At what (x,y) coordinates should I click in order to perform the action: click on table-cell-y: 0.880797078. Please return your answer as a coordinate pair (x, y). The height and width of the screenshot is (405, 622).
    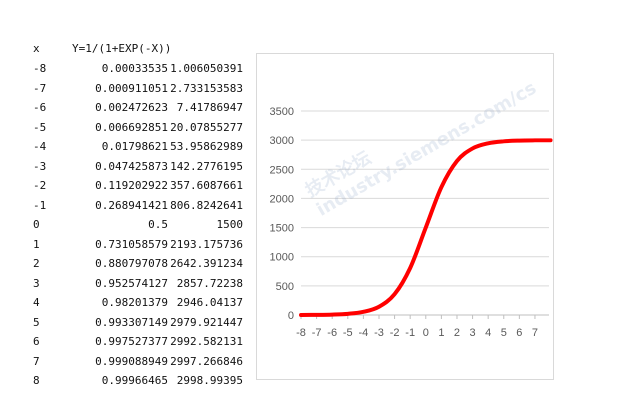
    Looking at the image, I should click on (131, 264).